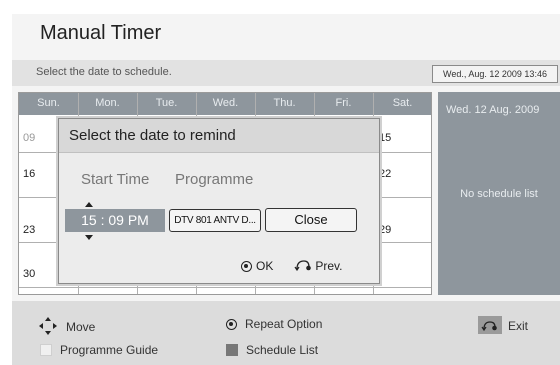 The image size is (560, 365). What do you see at coordinates (495, 74) in the screenshot?
I see `current-datetime: Wed., Aug. 12 2009 13:46` at bounding box center [495, 74].